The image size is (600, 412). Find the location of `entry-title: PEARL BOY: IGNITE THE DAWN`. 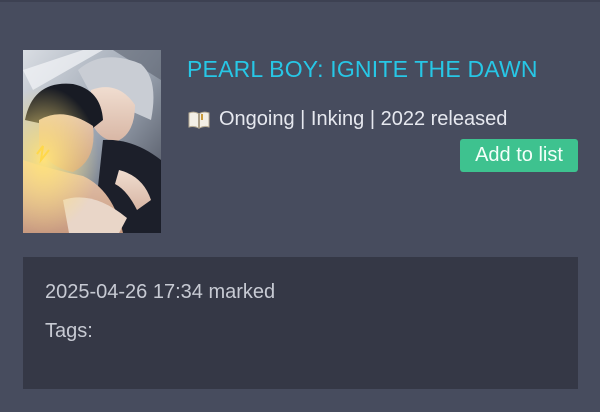

entry-title: PEARL BOY: IGNITE THE DAWN is located at coordinates (362, 69).